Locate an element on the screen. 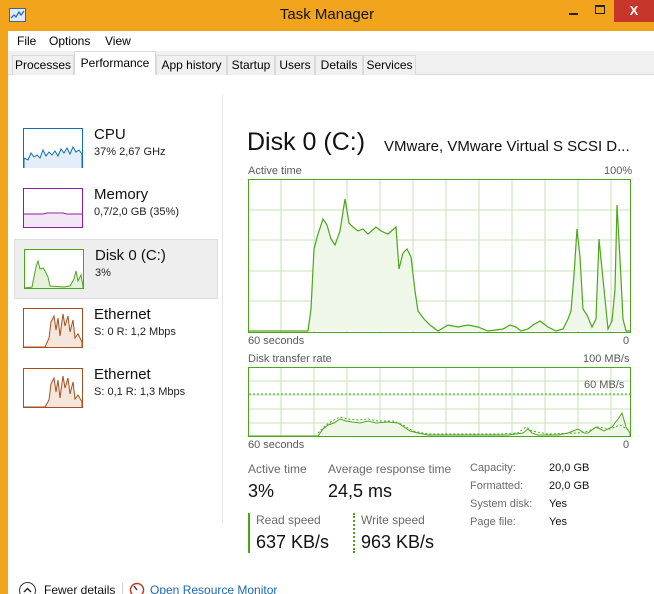 This screenshot has width=654, height=594. transfer-rate-graph-mid: 60 MB/s is located at coordinates (604, 385).